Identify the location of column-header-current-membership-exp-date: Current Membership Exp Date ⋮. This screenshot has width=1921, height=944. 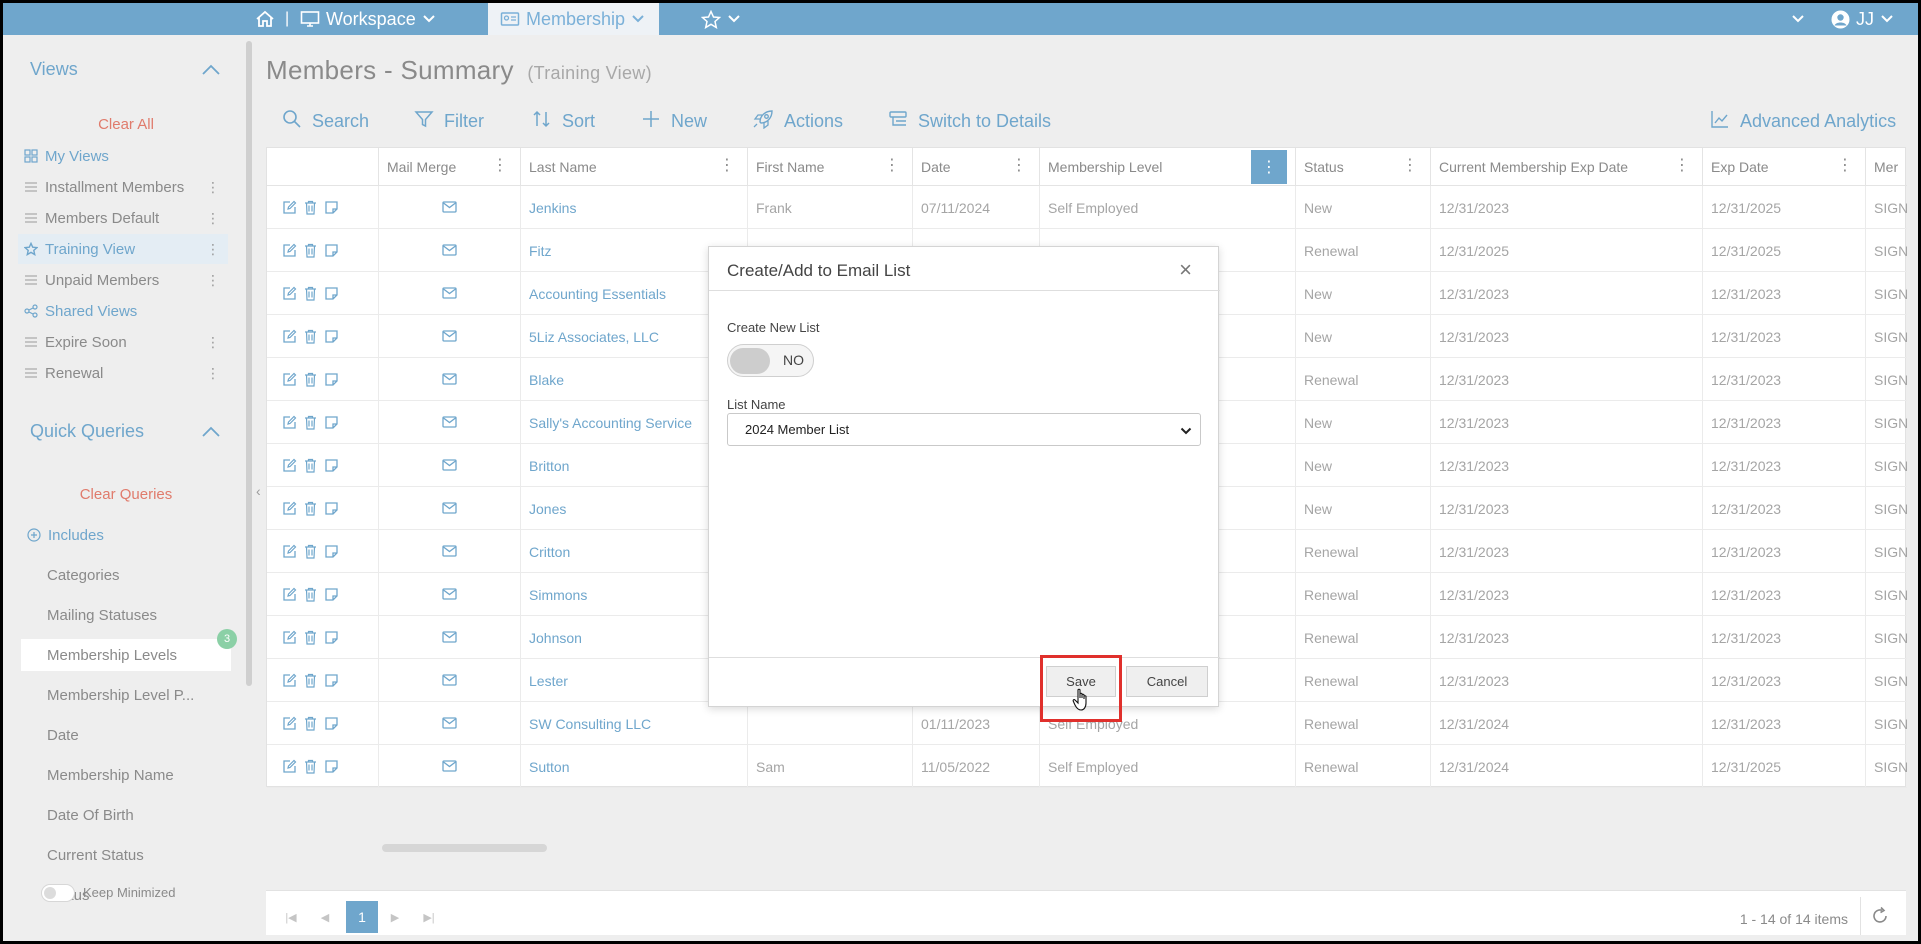
(1567, 167).